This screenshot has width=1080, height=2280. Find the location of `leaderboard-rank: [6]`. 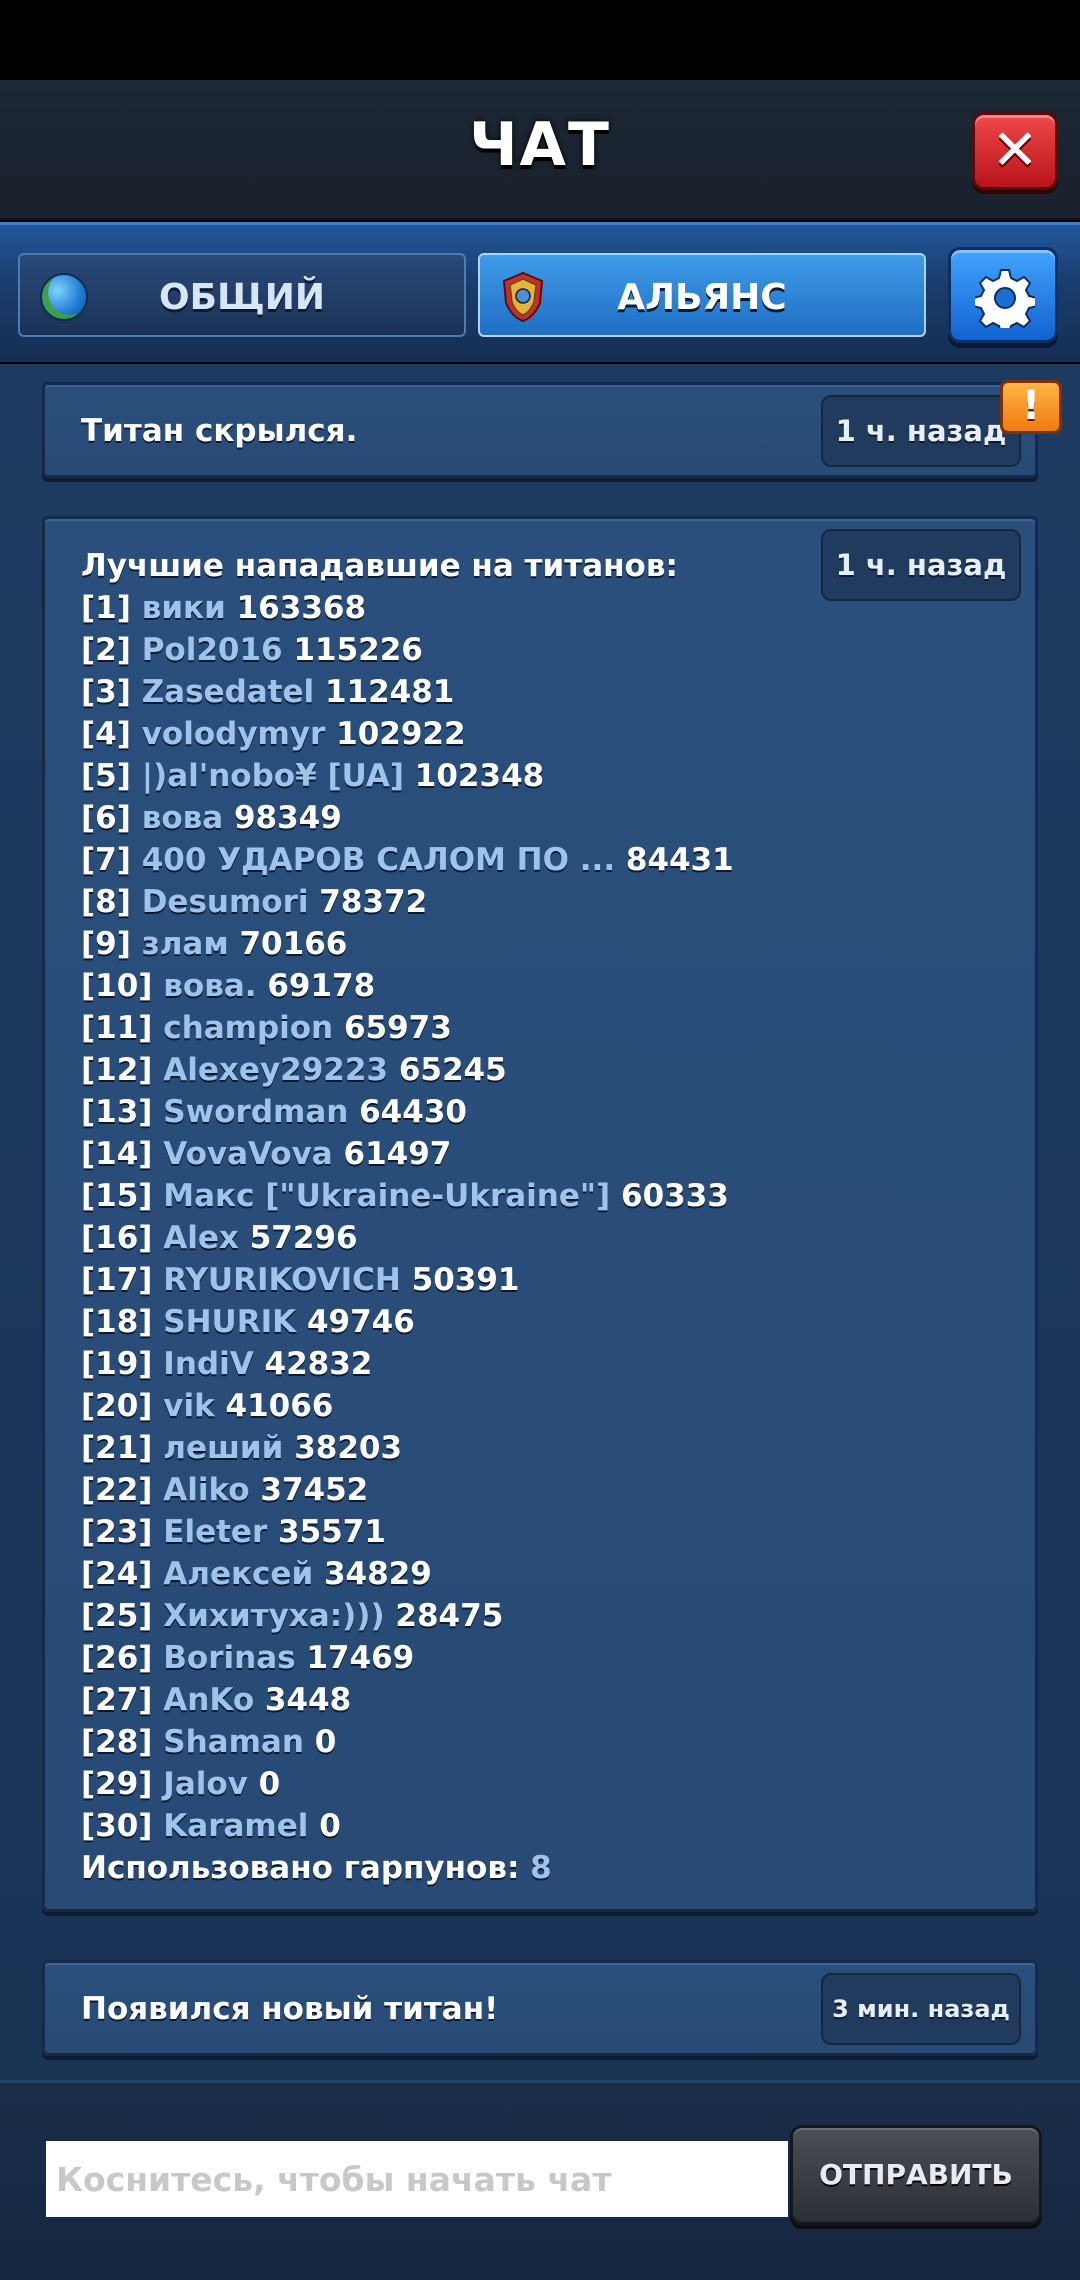

leaderboard-rank: [6] is located at coordinates (106, 818).